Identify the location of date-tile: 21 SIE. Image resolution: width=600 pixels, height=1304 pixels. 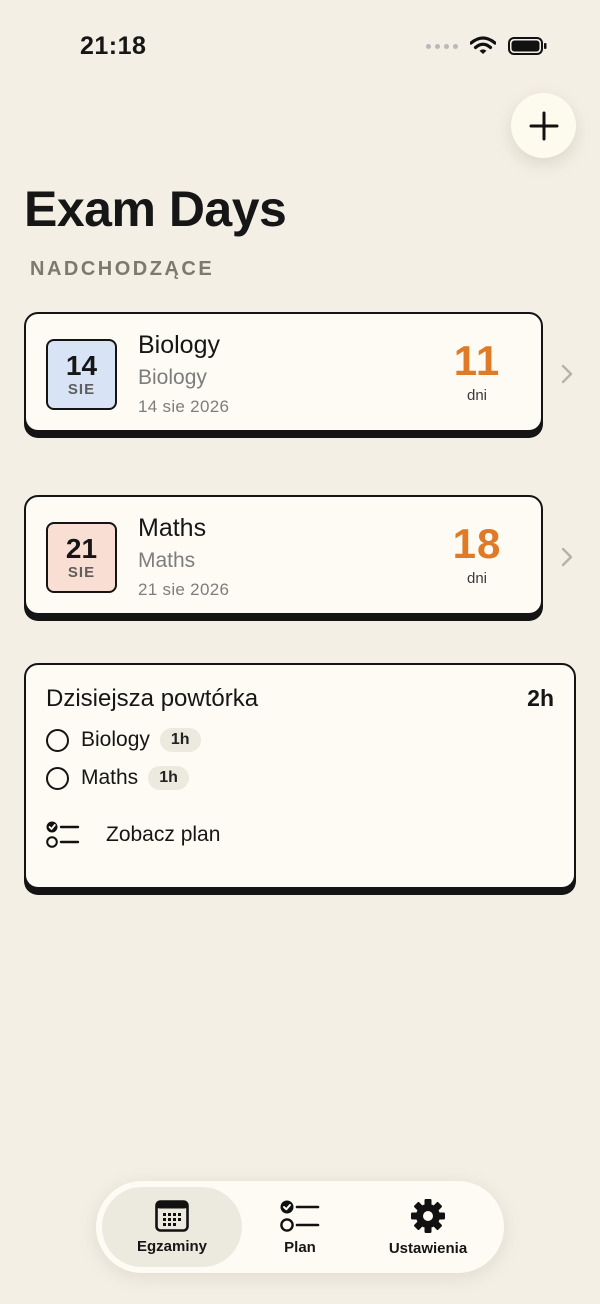
(81, 557).